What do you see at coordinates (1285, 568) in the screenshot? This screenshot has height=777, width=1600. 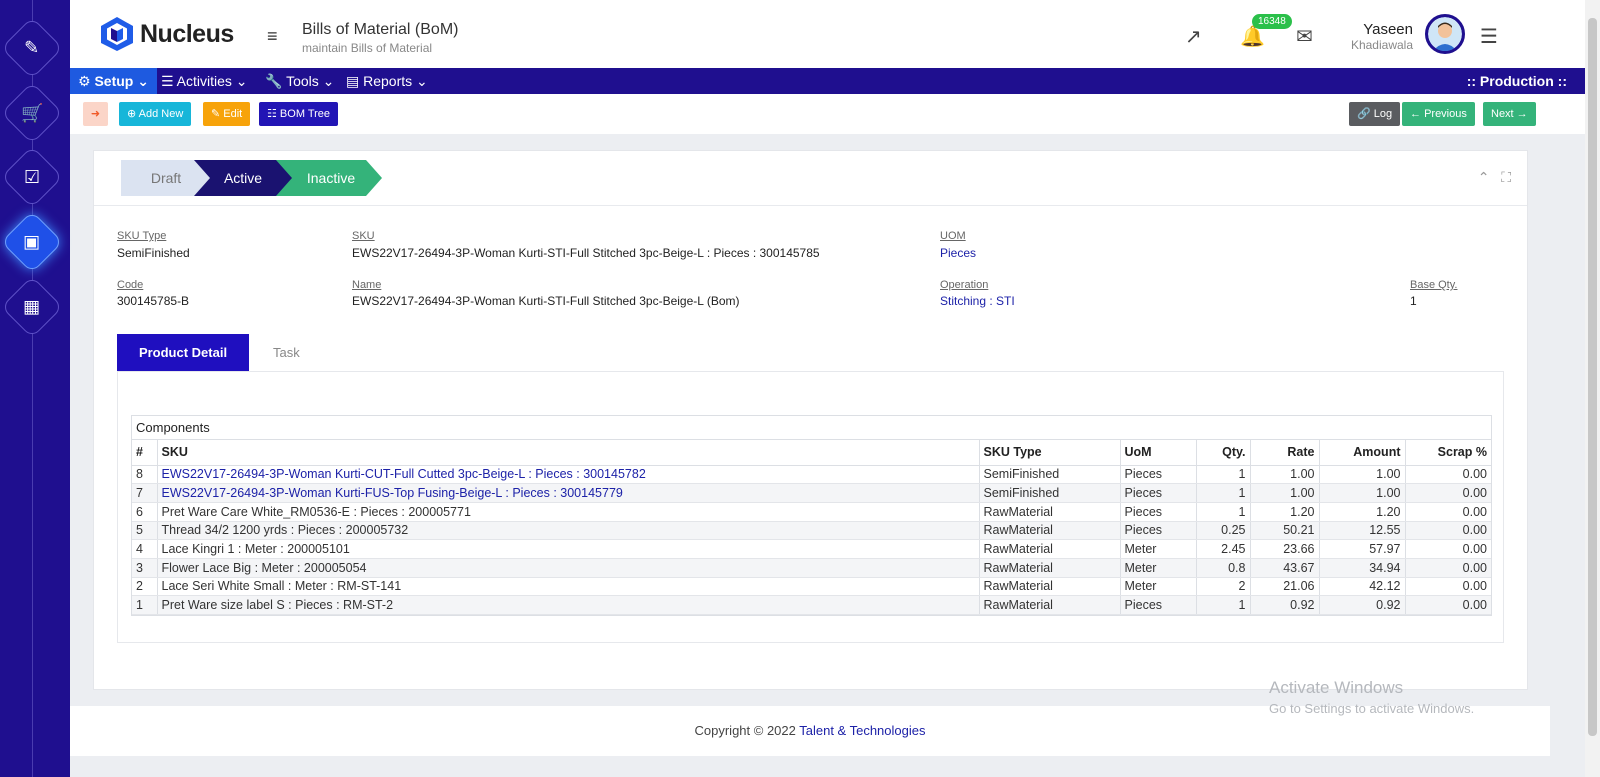 I see `row-rate: 43.67` at bounding box center [1285, 568].